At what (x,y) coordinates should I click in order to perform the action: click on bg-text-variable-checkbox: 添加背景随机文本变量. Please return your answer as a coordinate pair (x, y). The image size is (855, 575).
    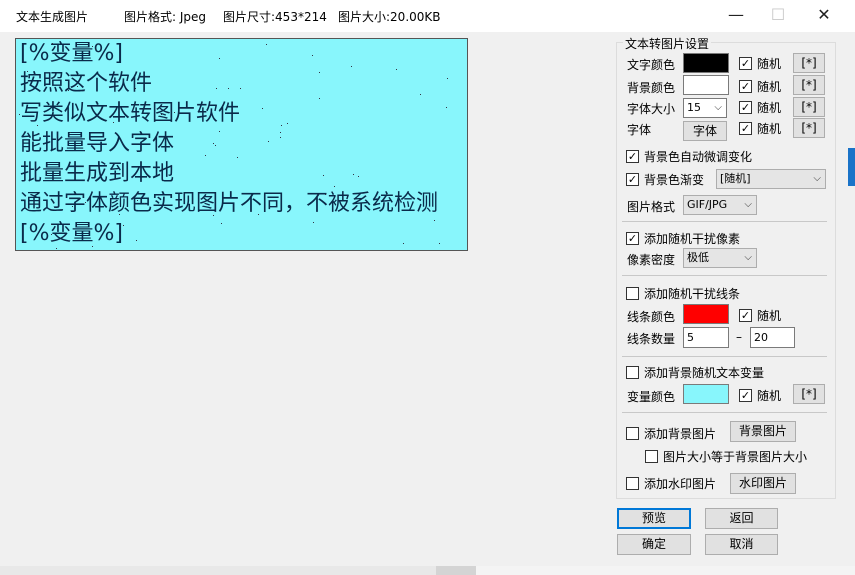
    Looking at the image, I should click on (695, 372).